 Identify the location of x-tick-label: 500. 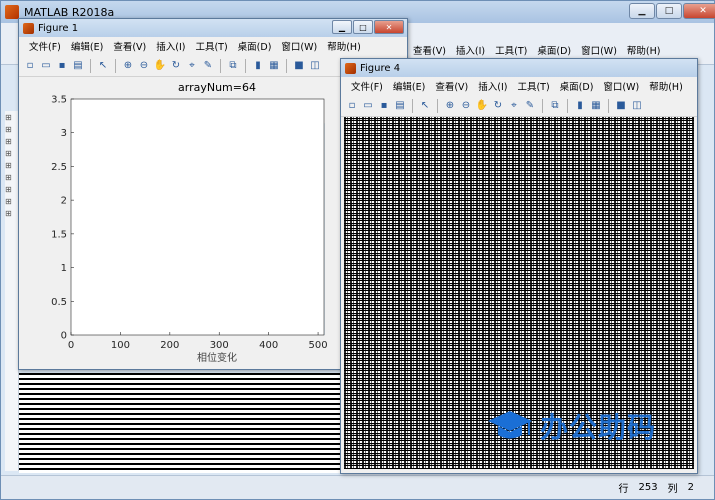
(318, 345).